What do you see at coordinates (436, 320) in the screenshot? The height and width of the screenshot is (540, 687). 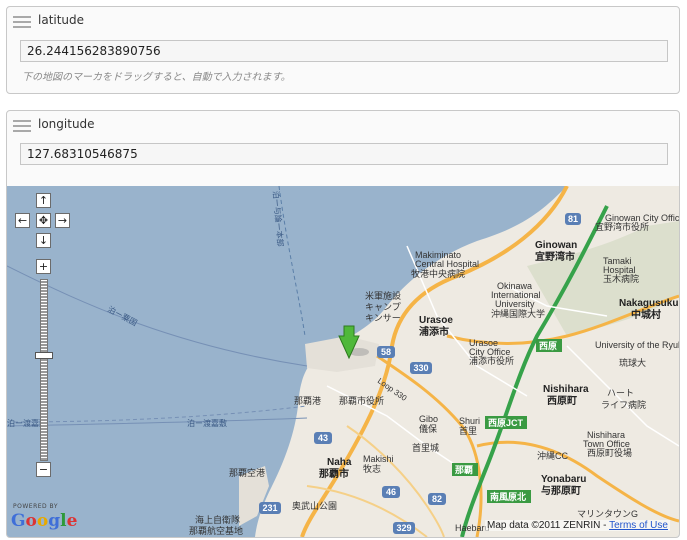 I see `map-label: Urasoe` at bounding box center [436, 320].